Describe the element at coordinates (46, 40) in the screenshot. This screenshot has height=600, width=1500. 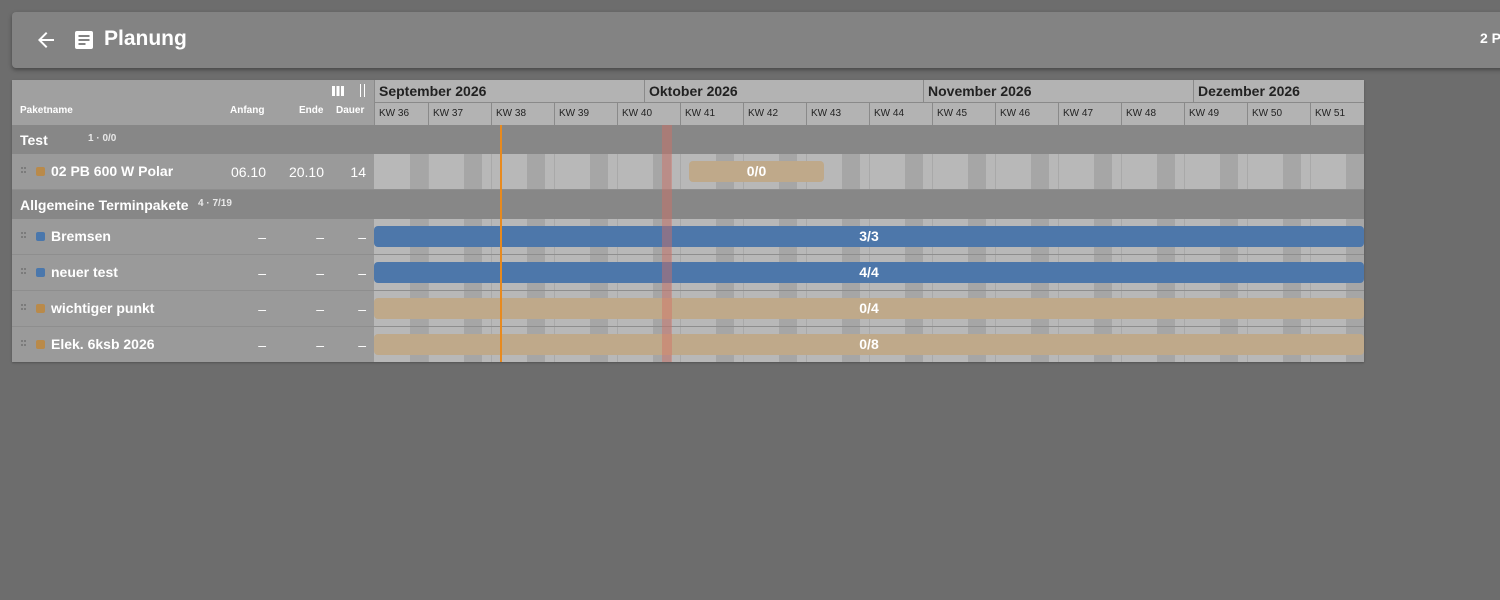
I see `arrow-left-icon` at that location.